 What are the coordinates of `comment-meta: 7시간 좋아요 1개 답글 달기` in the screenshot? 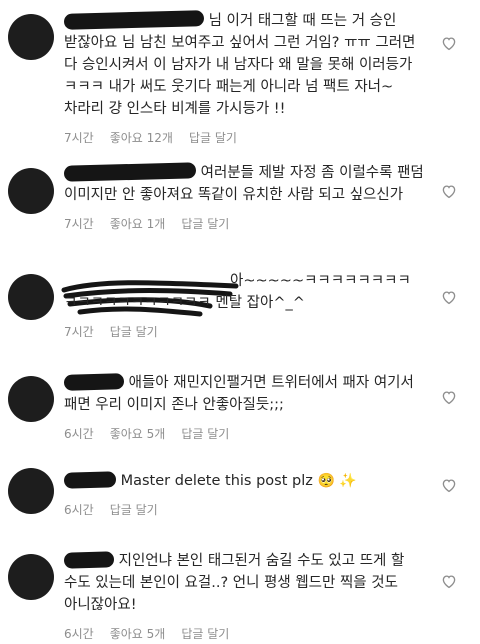 It's located at (244, 223).